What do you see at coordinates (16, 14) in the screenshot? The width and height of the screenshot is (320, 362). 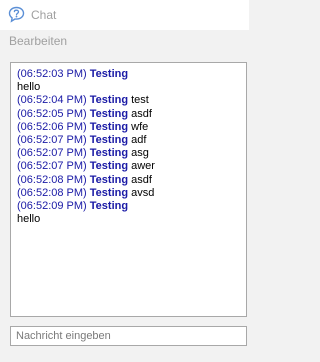 I see `chat-bubble-icon` at bounding box center [16, 14].